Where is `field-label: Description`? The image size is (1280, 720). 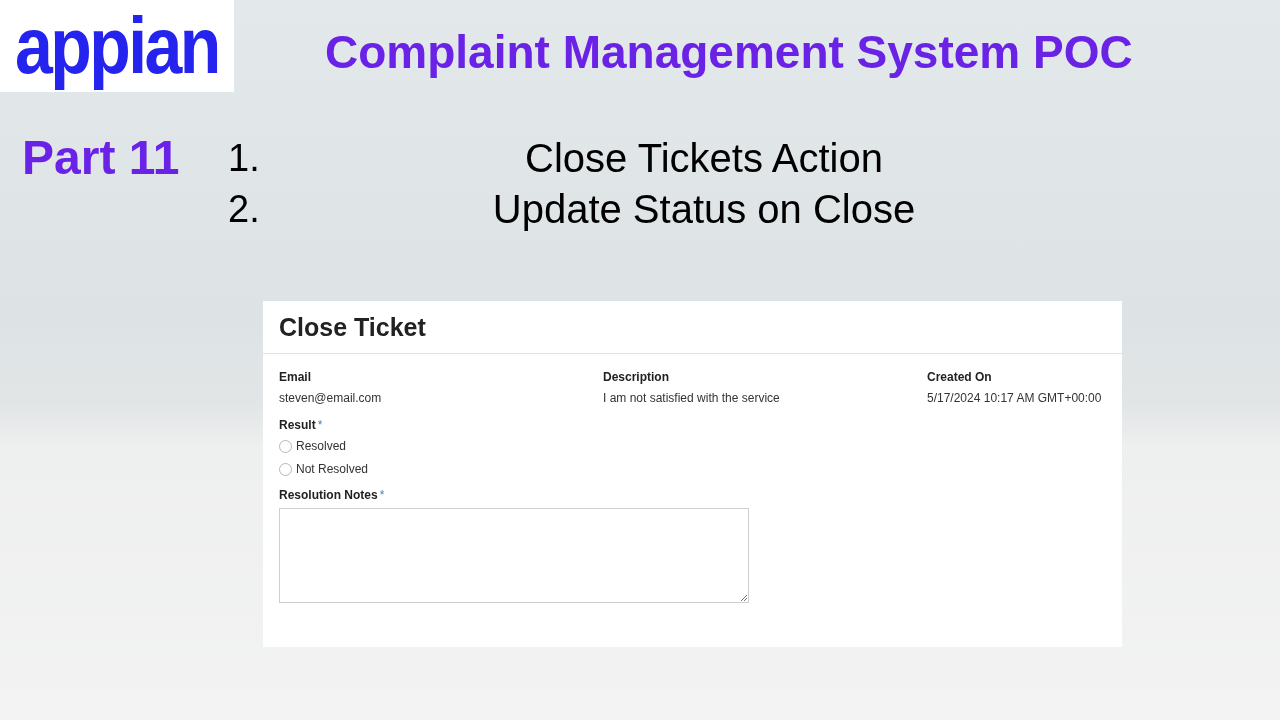 field-label: Description is located at coordinates (636, 377).